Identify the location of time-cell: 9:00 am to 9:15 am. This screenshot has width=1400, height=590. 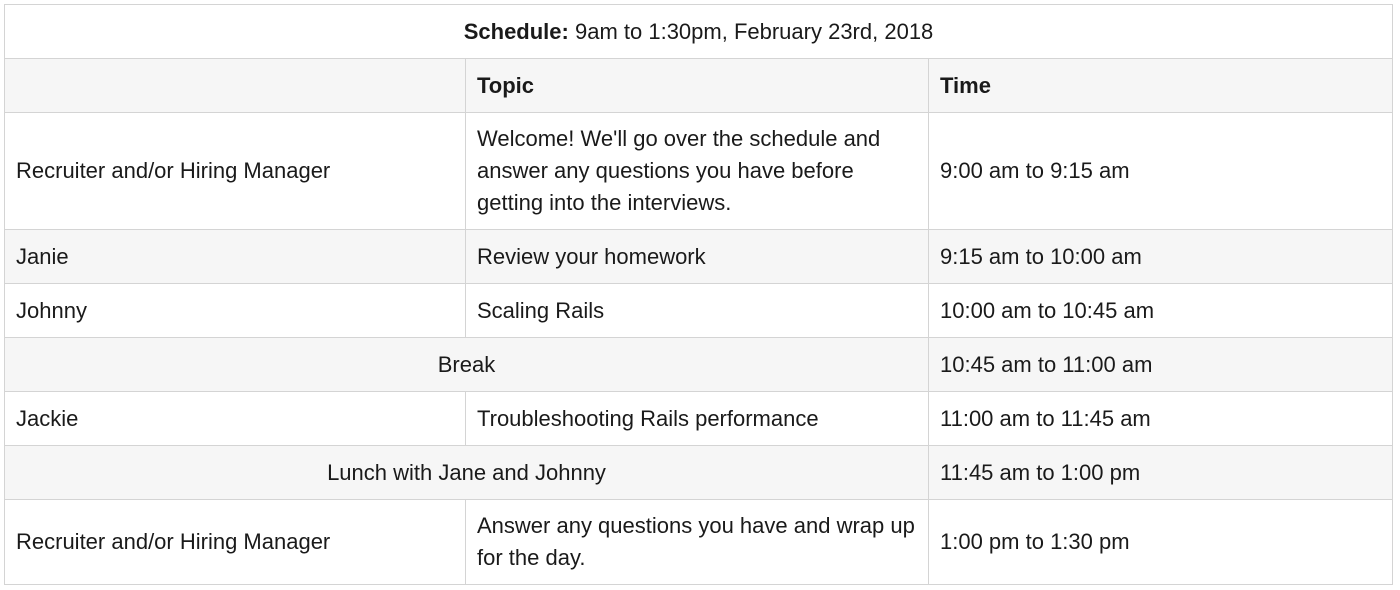
(1160, 171).